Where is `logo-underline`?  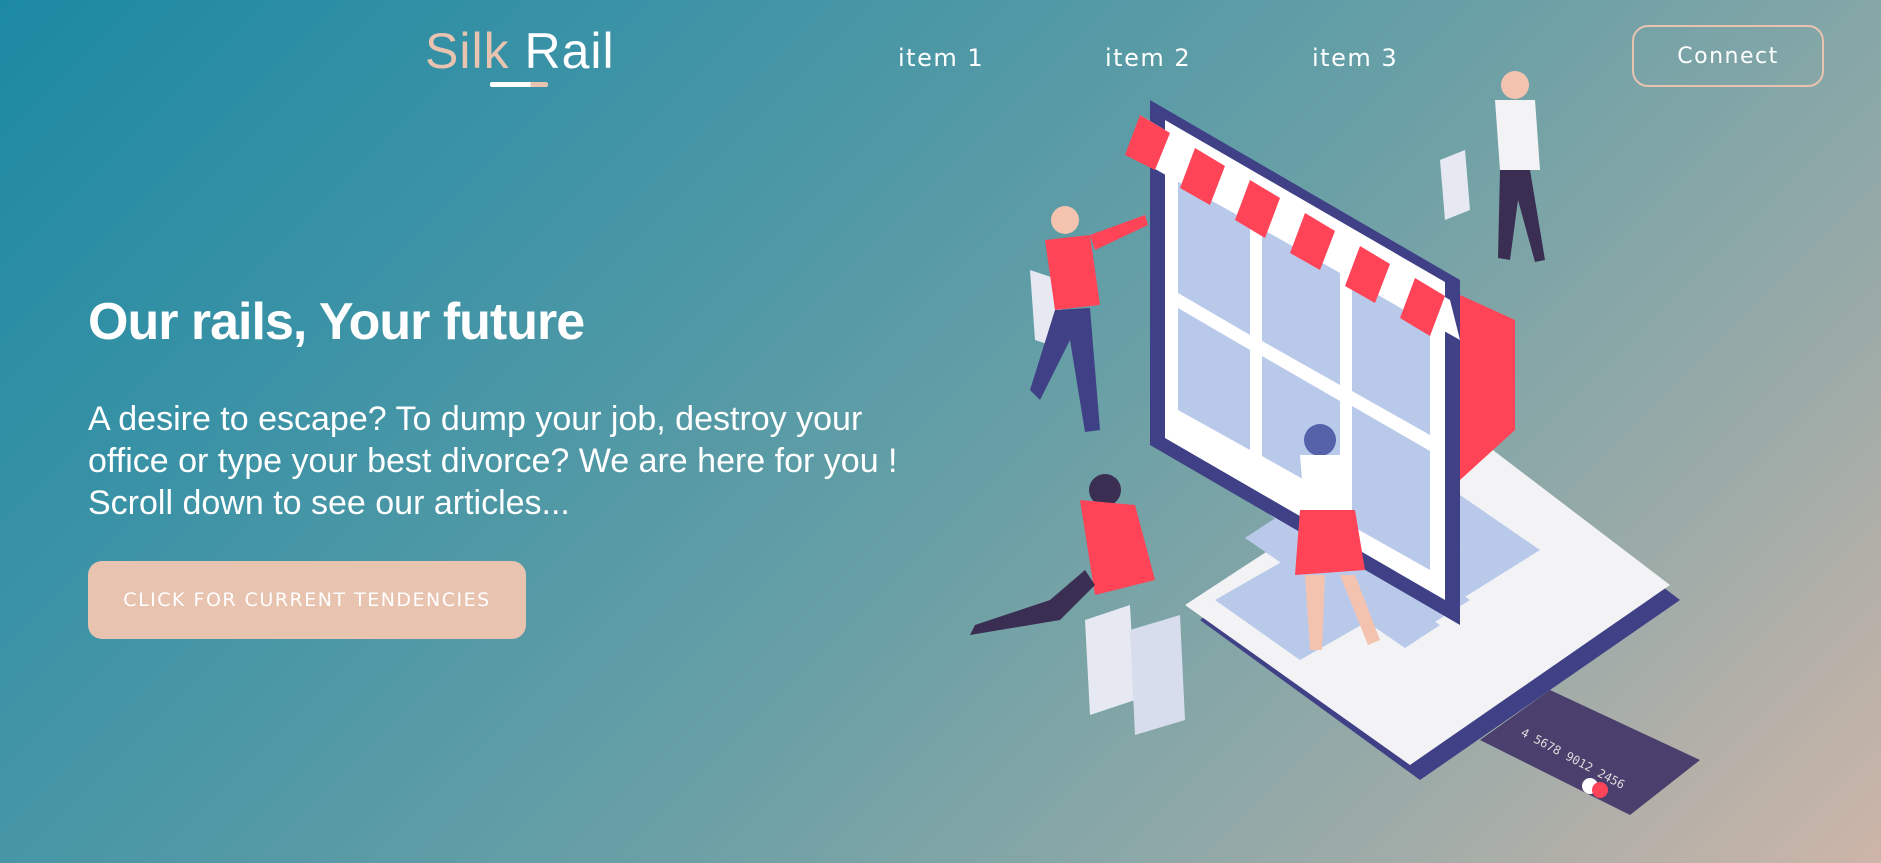
logo-underline is located at coordinates (519, 84).